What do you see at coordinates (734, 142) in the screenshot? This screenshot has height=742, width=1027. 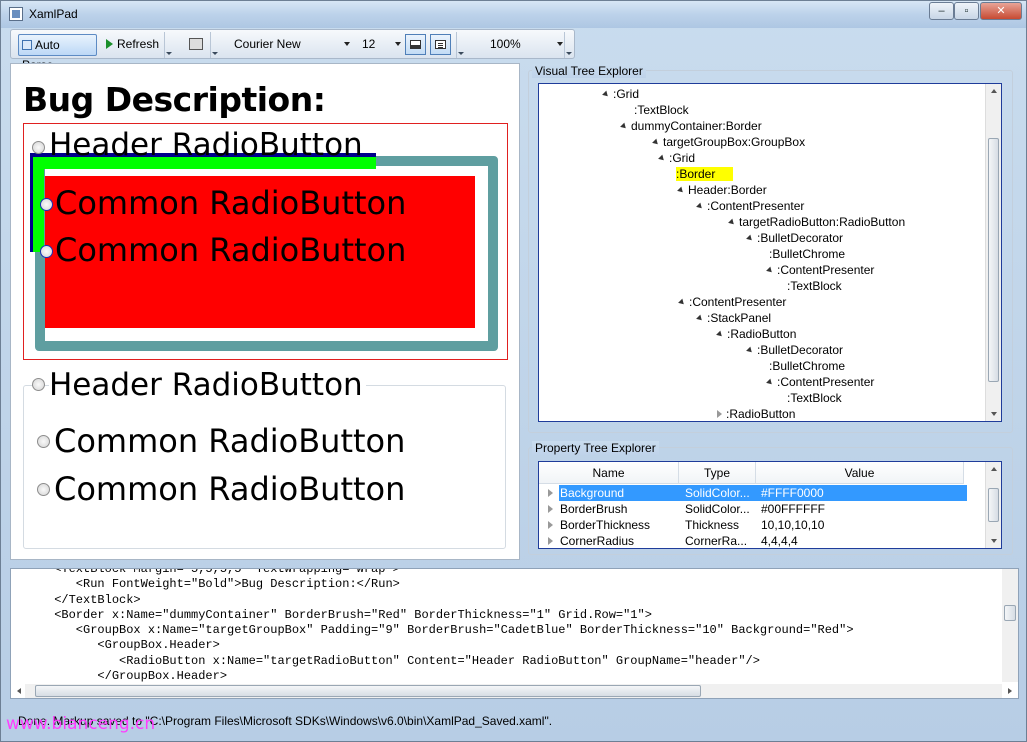 I see `tree-item-label: targetGroupBox:GroupBox` at bounding box center [734, 142].